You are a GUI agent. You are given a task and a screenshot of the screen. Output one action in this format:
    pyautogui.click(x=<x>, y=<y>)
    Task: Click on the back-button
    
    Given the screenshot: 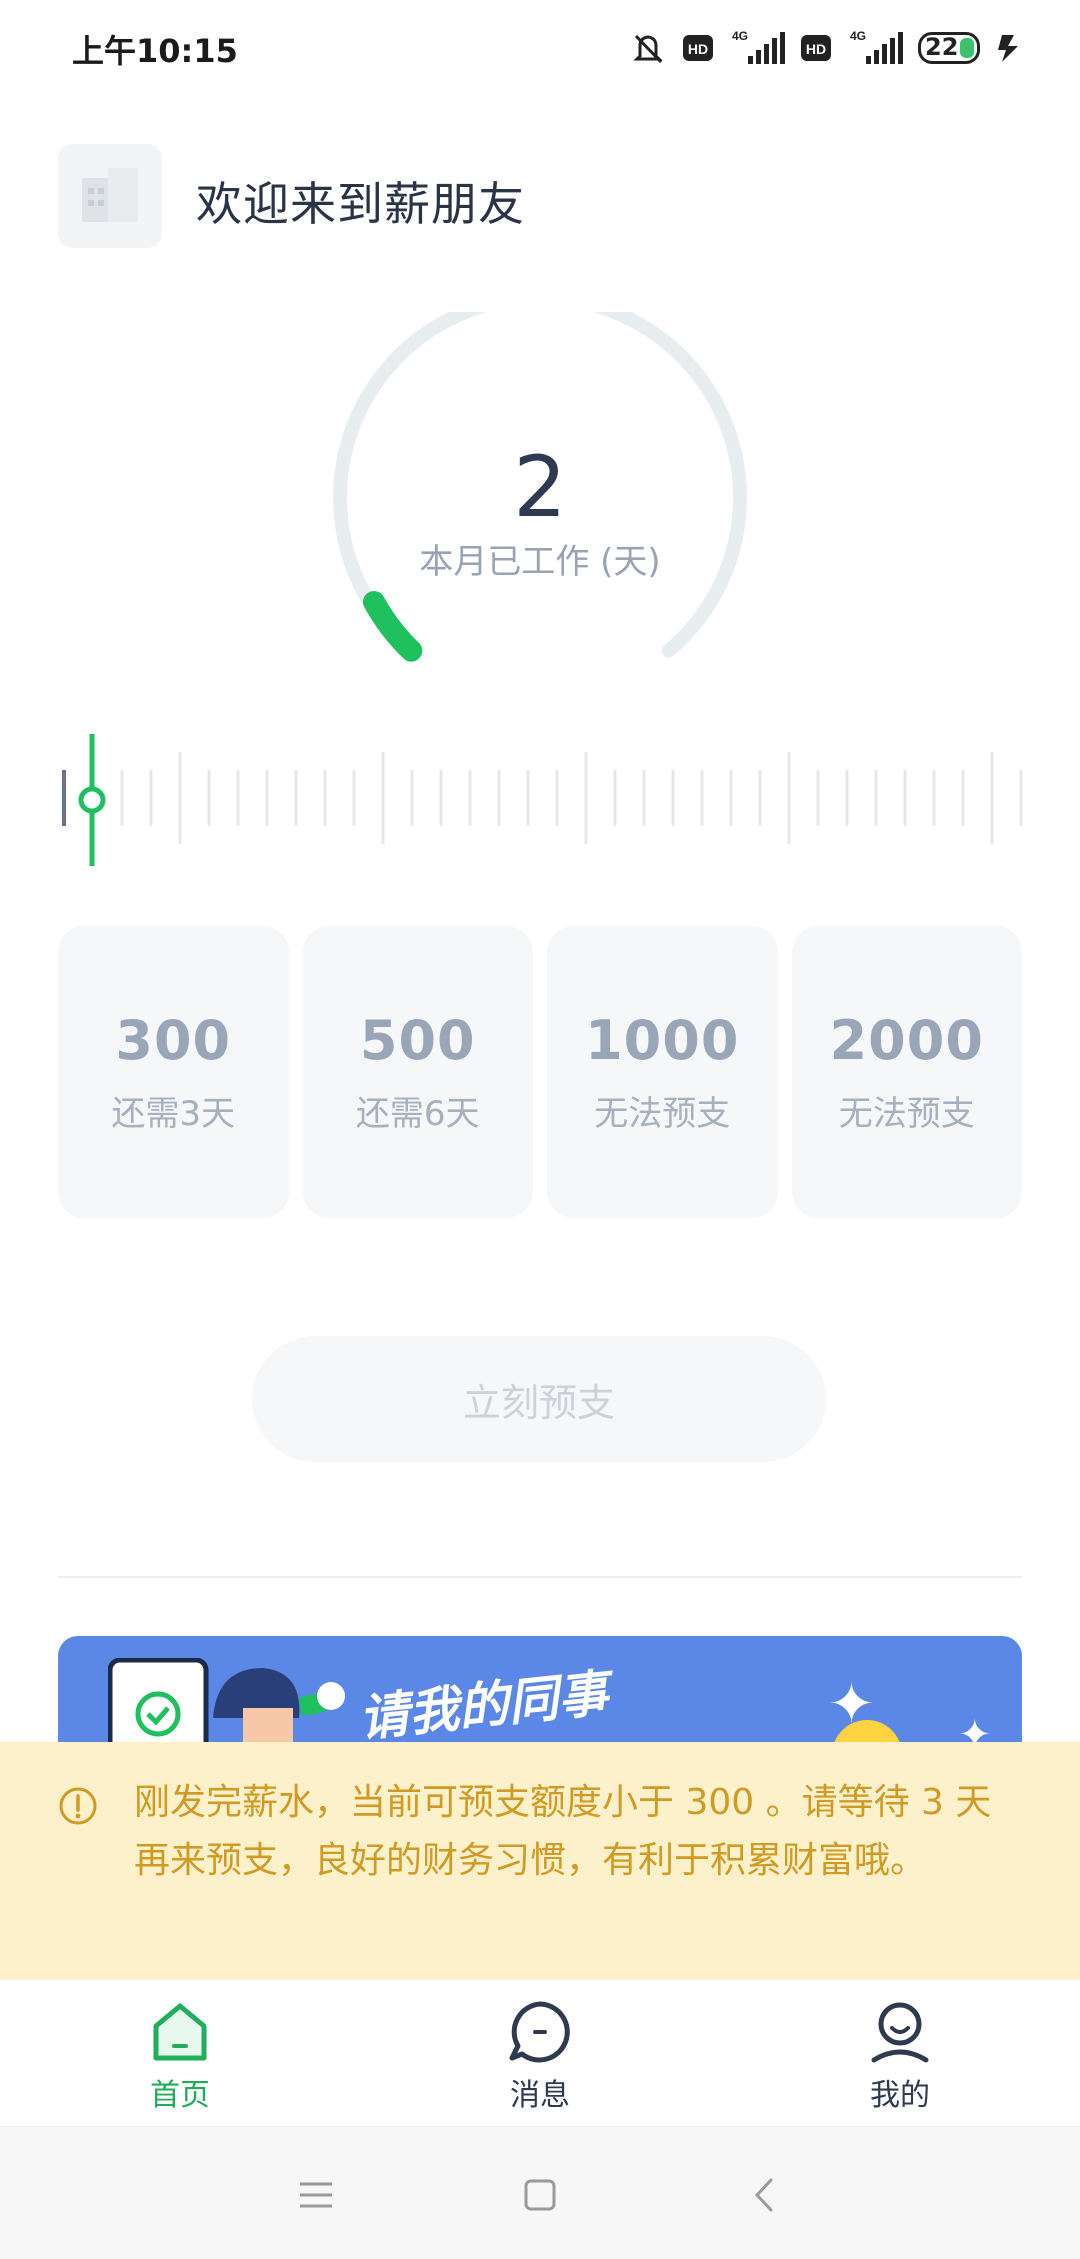 What is the action you would take?
    pyautogui.click(x=764, y=2195)
    